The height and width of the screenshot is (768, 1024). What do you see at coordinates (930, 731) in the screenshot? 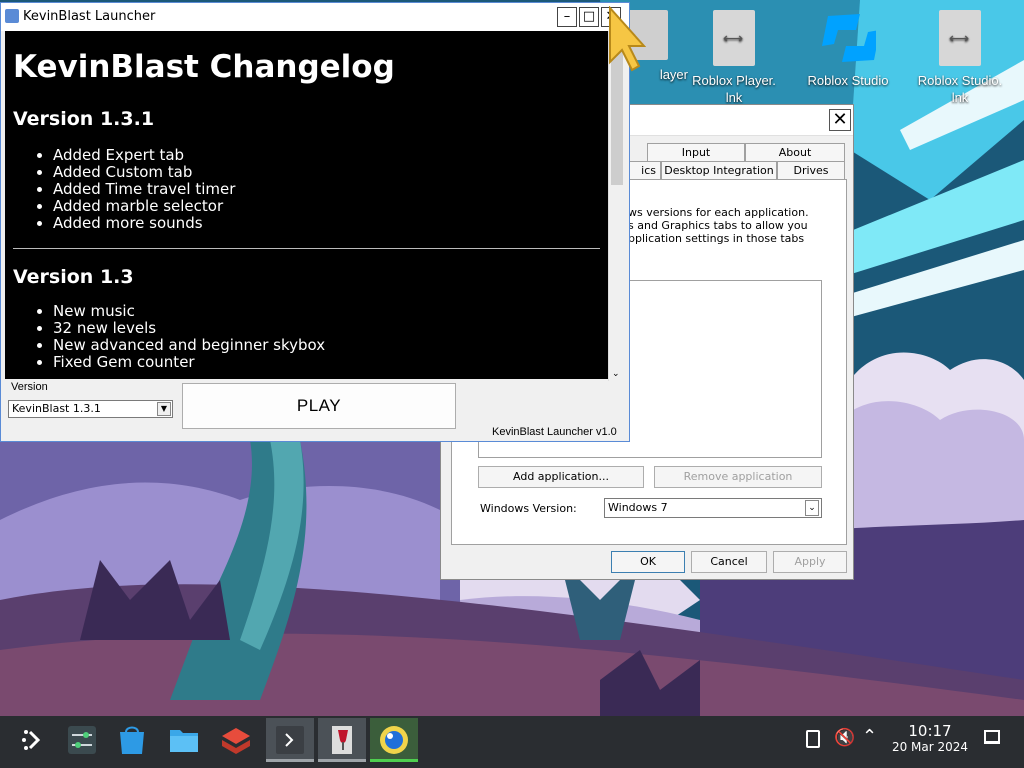
I see `clock-time: 10:17` at bounding box center [930, 731].